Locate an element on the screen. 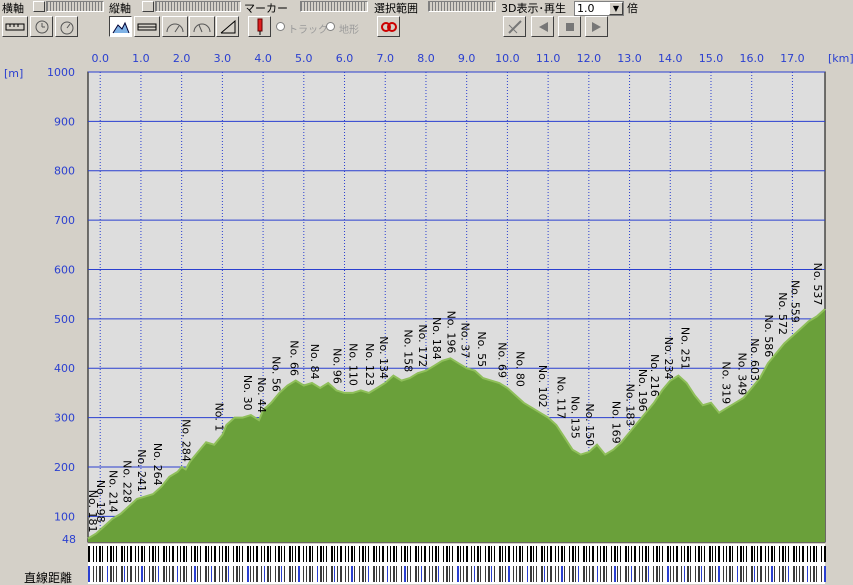  y-tick-label: 900 is located at coordinates (64, 121).